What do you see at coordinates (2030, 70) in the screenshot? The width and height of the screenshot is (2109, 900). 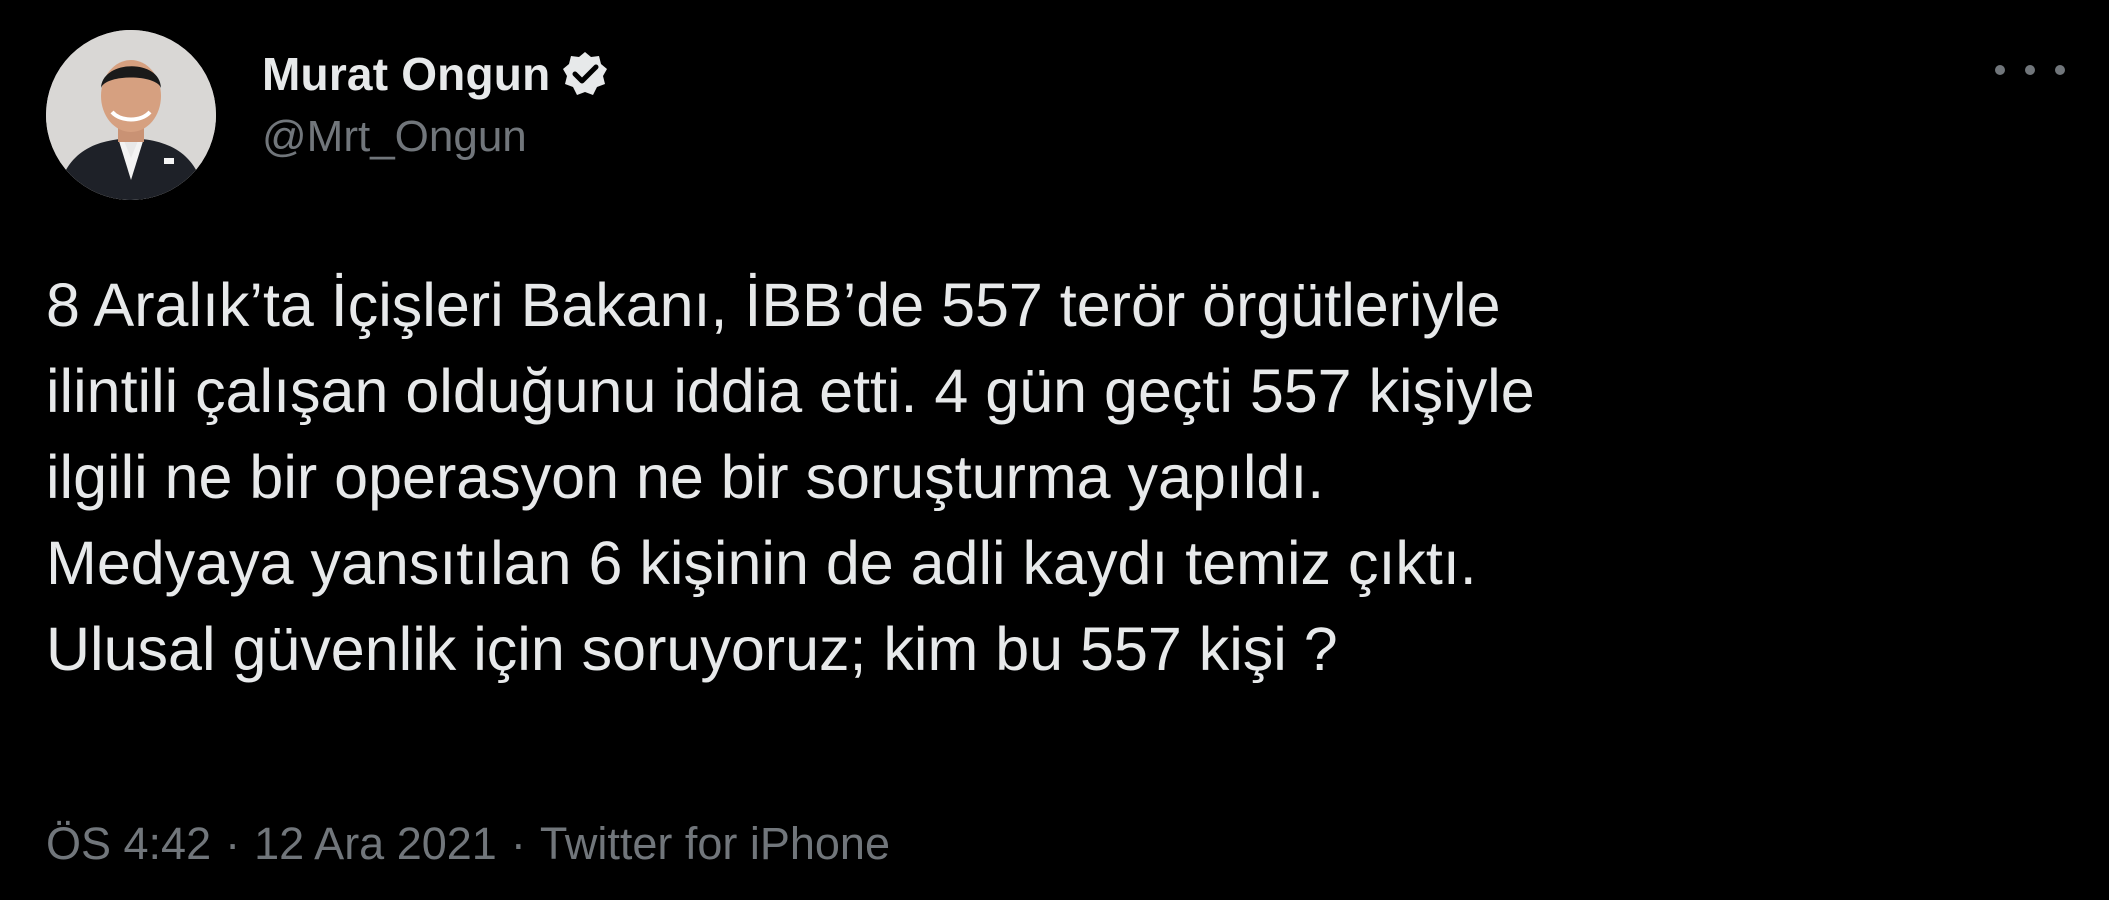 I see `more-options-icon` at bounding box center [2030, 70].